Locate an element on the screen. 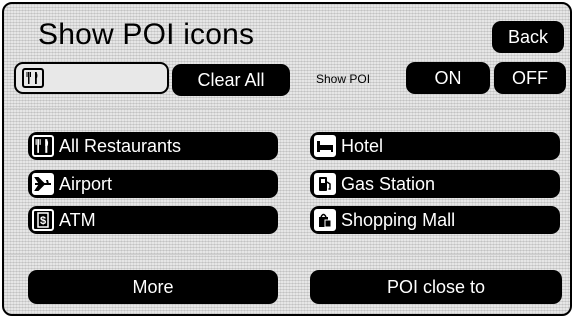 The width and height of the screenshot is (576, 320). poi-gas-station-button: Gas Station is located at coordinates (435, 184).